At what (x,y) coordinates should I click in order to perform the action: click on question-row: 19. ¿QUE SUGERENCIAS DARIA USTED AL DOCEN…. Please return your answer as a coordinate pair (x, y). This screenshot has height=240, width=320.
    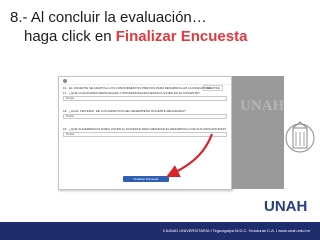
    Looking at the image, I should click on (145, 132).